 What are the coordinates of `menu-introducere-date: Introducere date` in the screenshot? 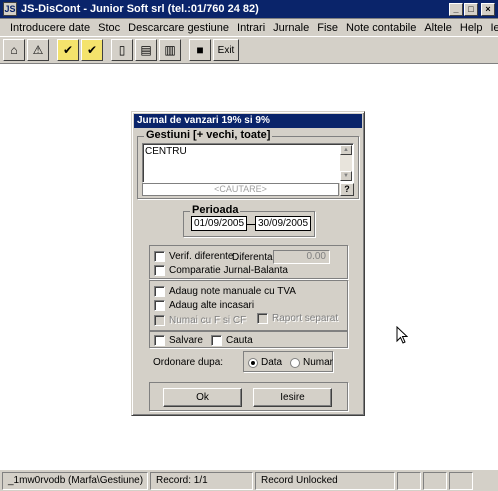 It's located at (50, 28).